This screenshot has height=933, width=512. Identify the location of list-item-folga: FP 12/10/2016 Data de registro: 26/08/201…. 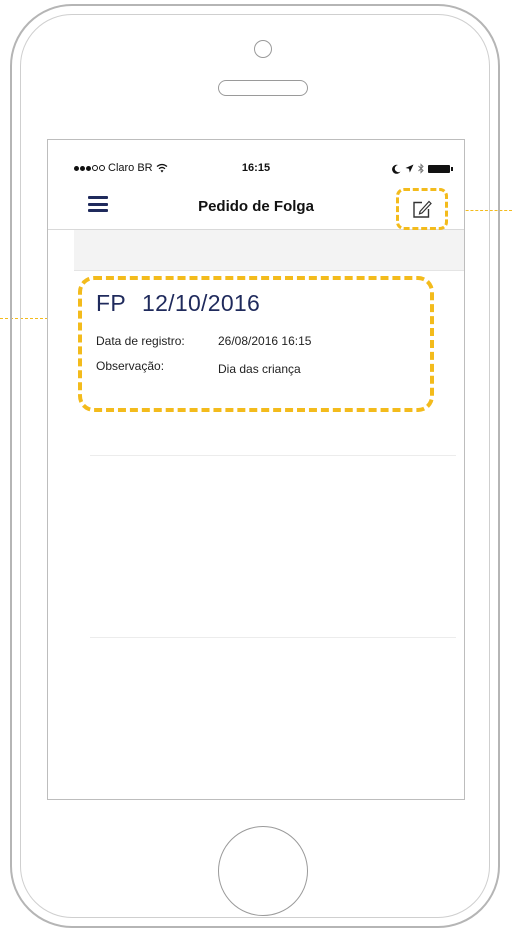
(256, 344).